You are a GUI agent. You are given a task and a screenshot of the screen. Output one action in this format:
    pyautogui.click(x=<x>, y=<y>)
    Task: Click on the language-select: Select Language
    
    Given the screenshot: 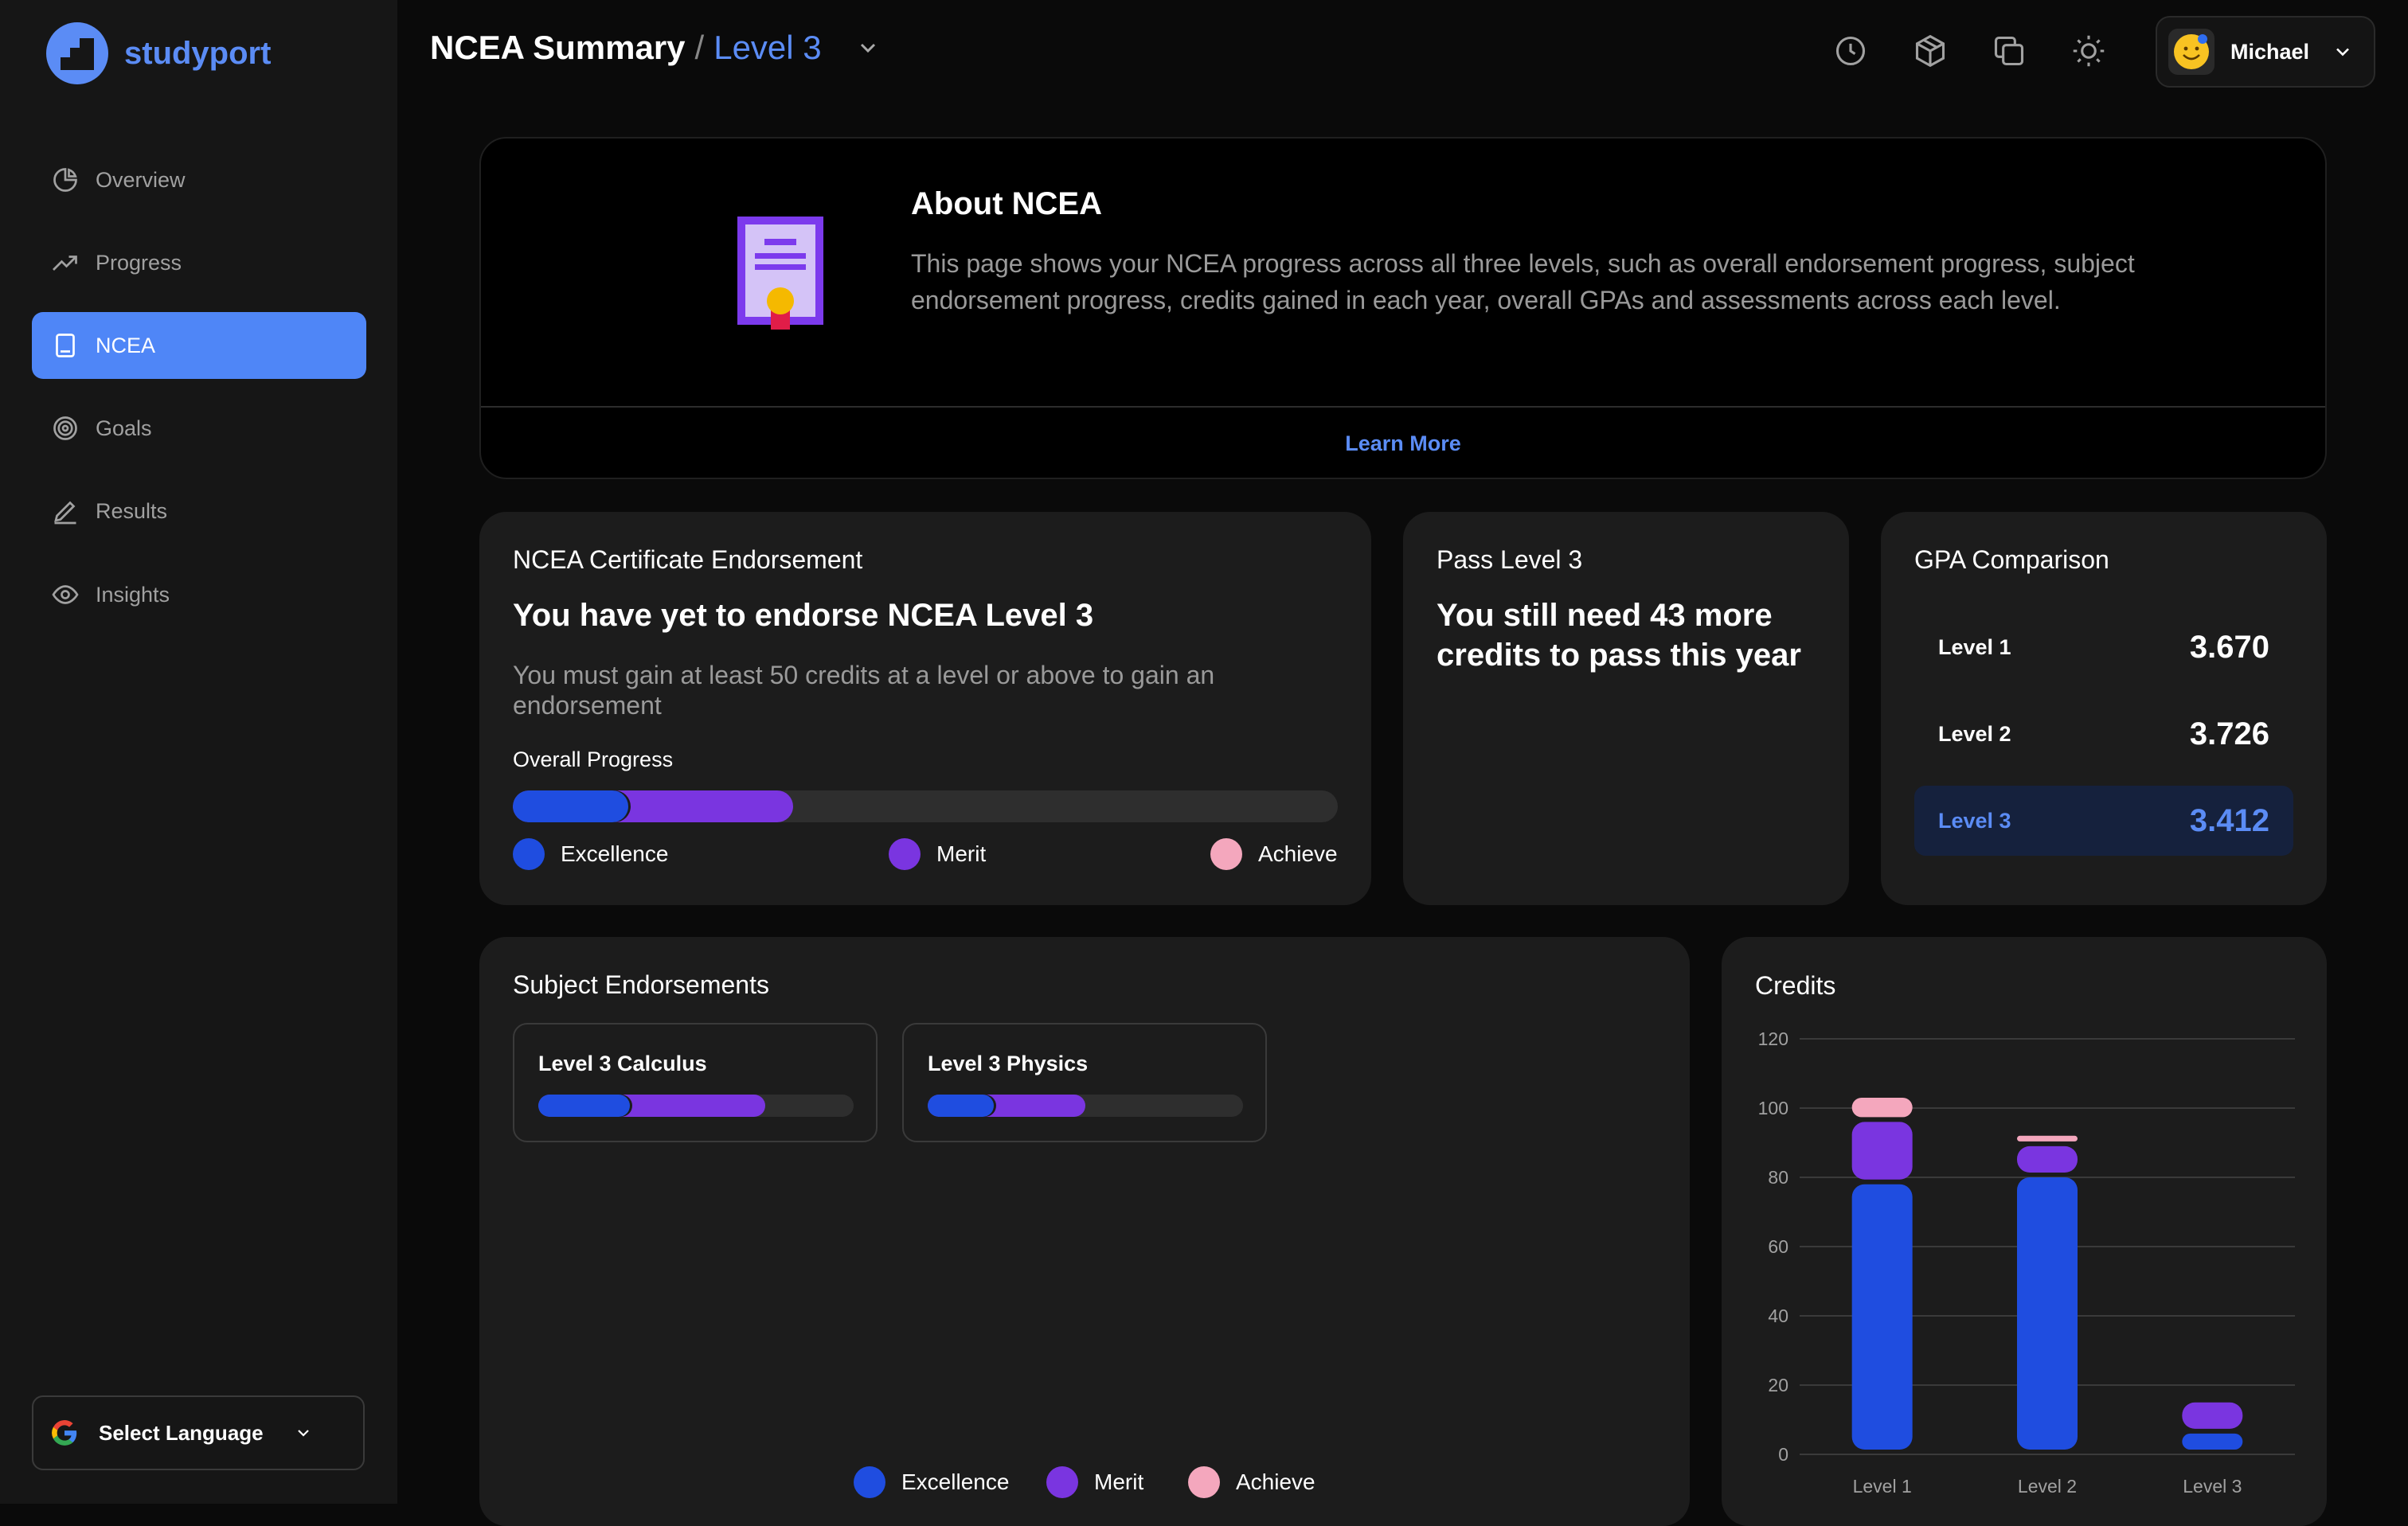 What is the action you would take?
    pyautogui.click(x=198, y=1432)
    